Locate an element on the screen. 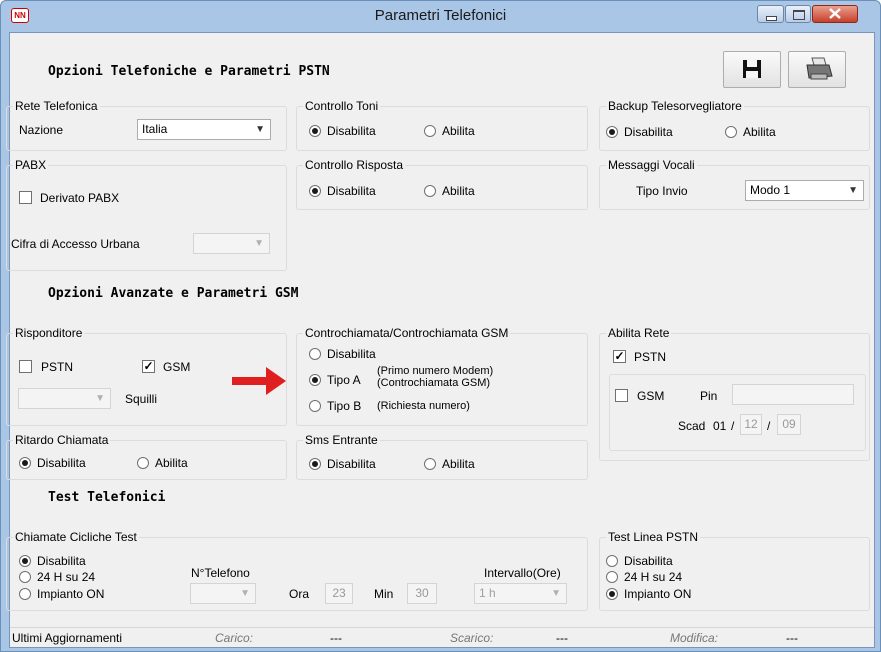 This screenshot has height=652, width=881. test-linea-title: Test Linea PSTN is located at coordinates (653, 537).